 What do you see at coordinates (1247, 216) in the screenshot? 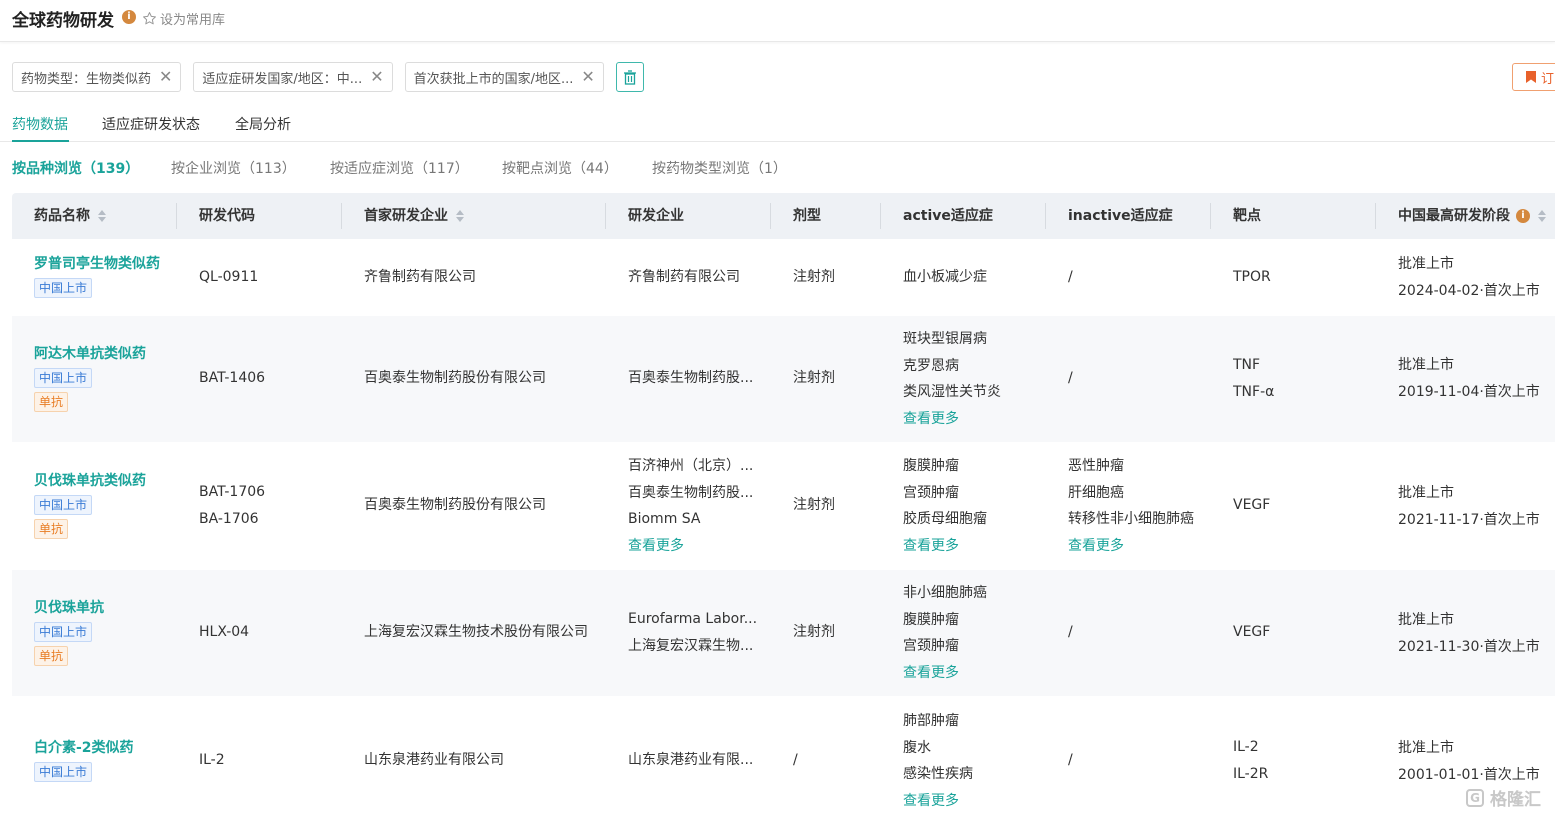
I see `column-header-target: 靶点` at bounding box center [1247, 216].